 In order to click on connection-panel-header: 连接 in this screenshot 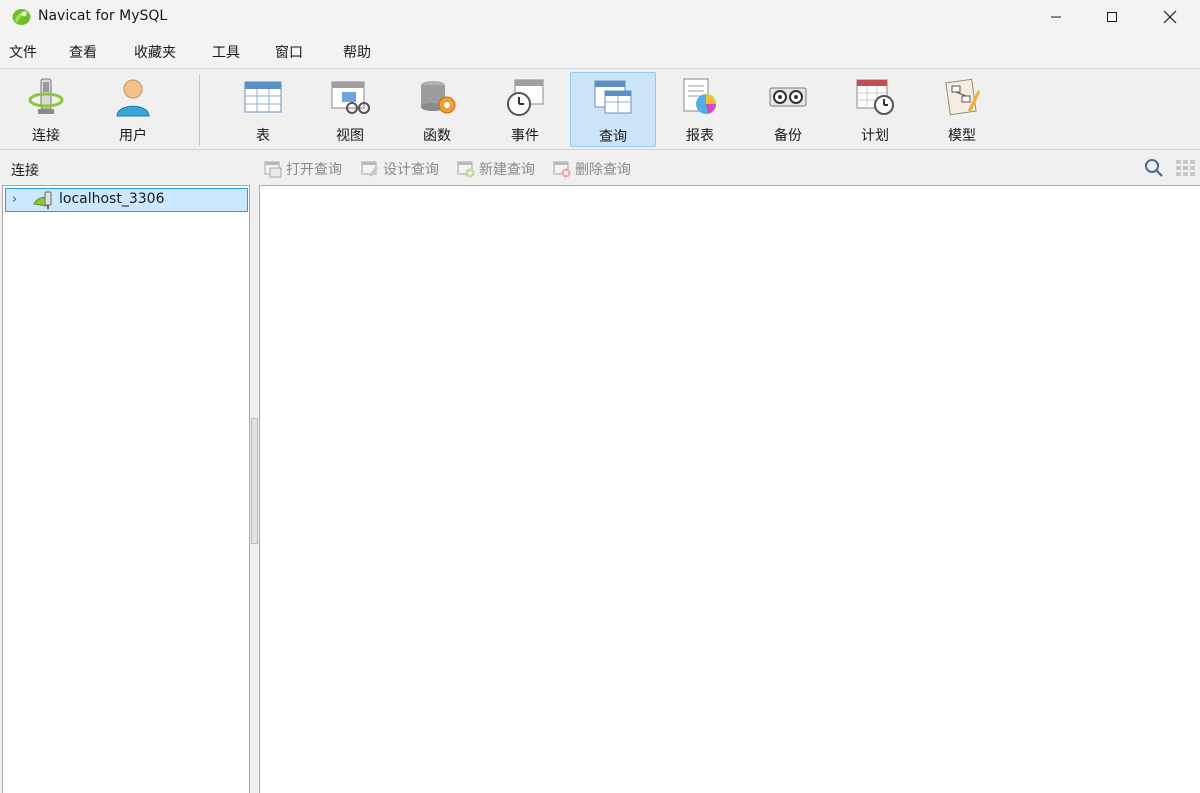, I will do `click(125, 168)`.